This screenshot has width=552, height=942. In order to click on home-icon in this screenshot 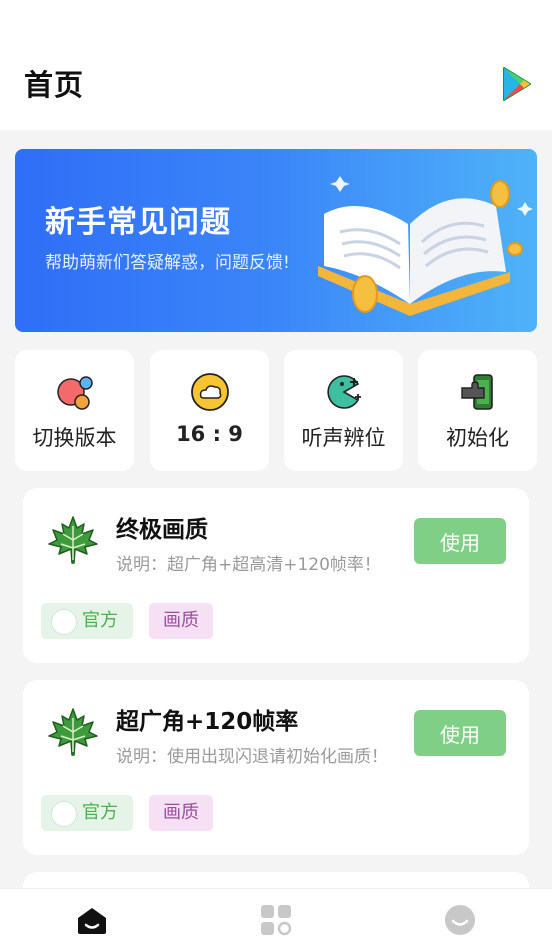, I will do `click(92, 920)`.